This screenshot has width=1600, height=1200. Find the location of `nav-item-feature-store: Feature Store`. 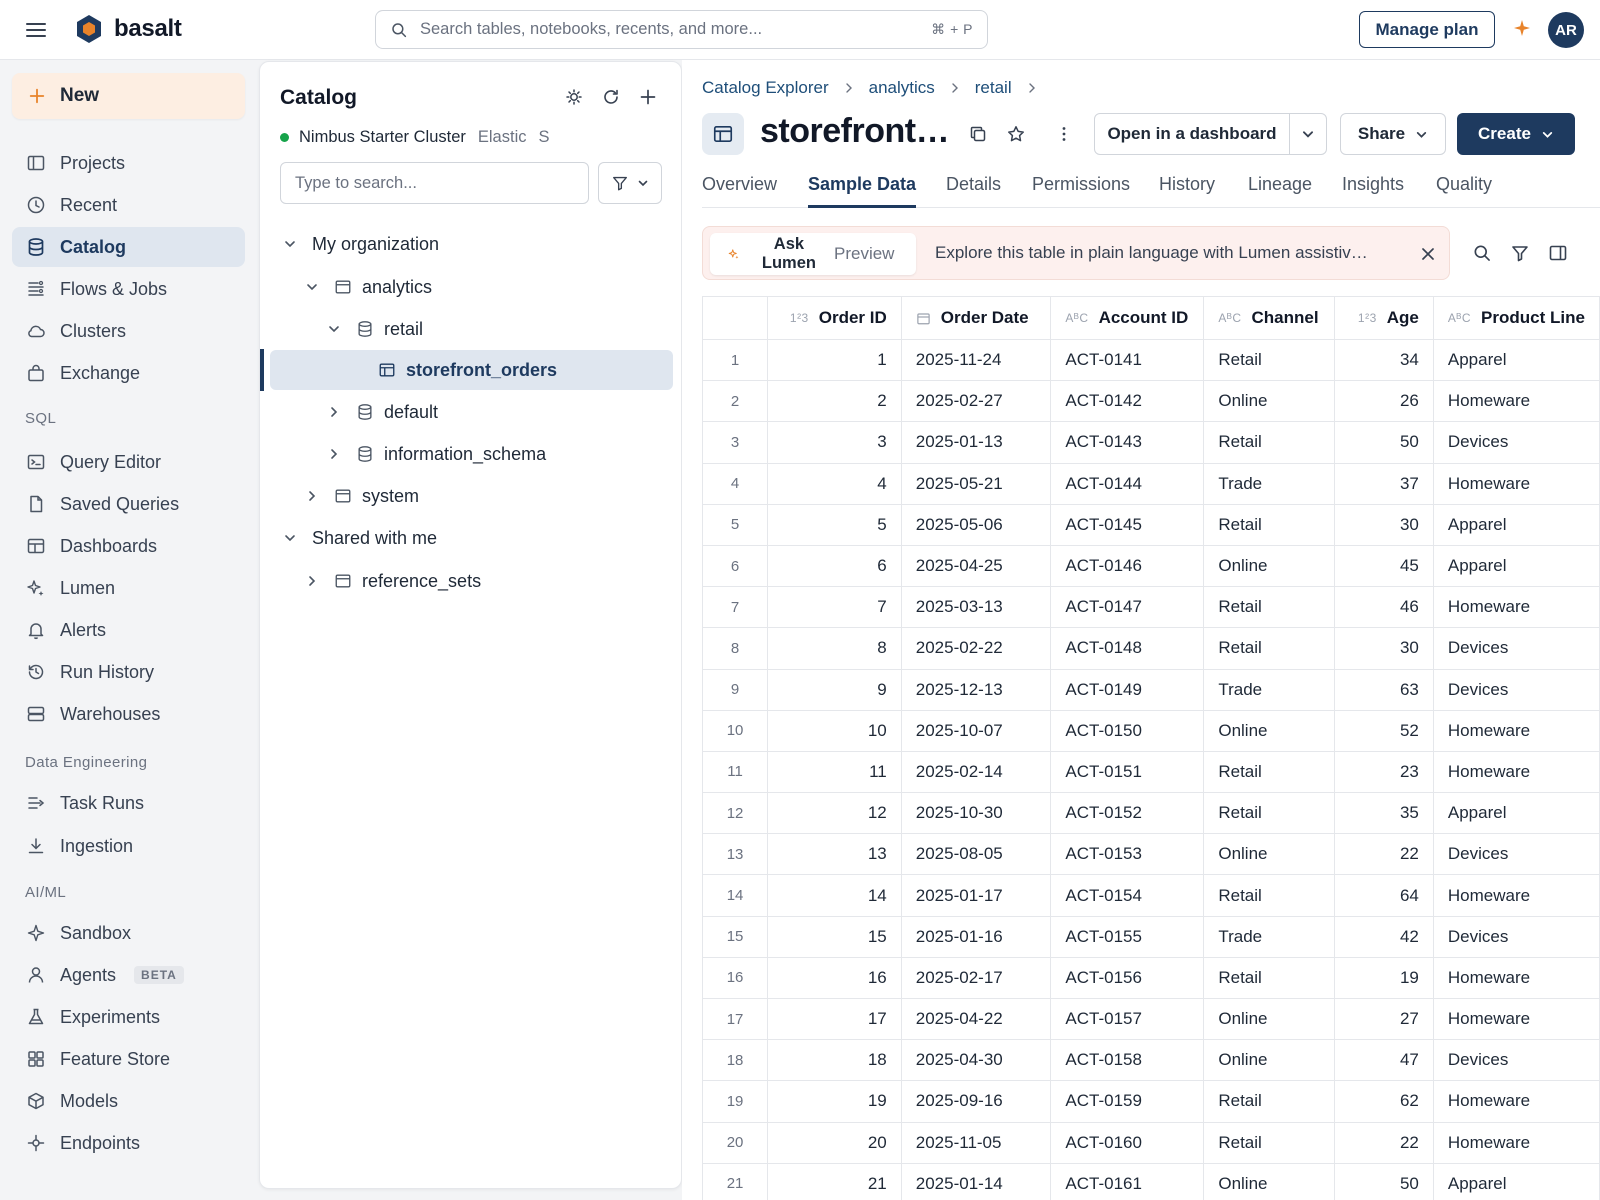

nav-item-feature-store: Feature Store is located at coordinates (128, 1059).